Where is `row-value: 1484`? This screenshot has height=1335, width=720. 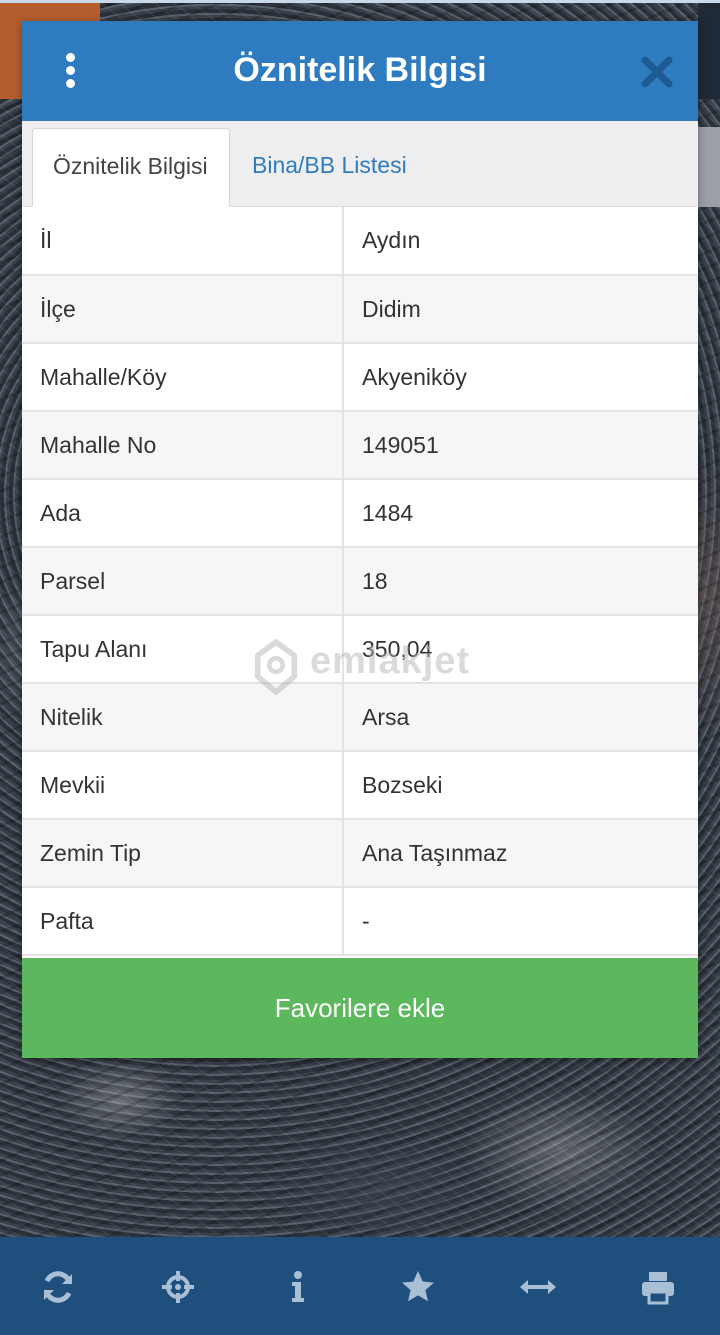
row-value: 1484 is located at coordinates (520, 513).